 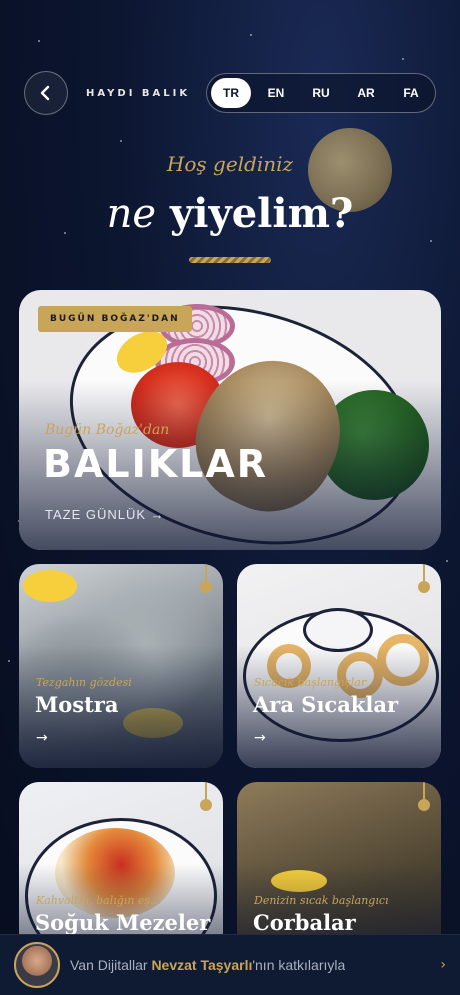 What do you see at coordinates (37, 965) in the screenshot?
I see `avatar` at bounding box center [37, 965].